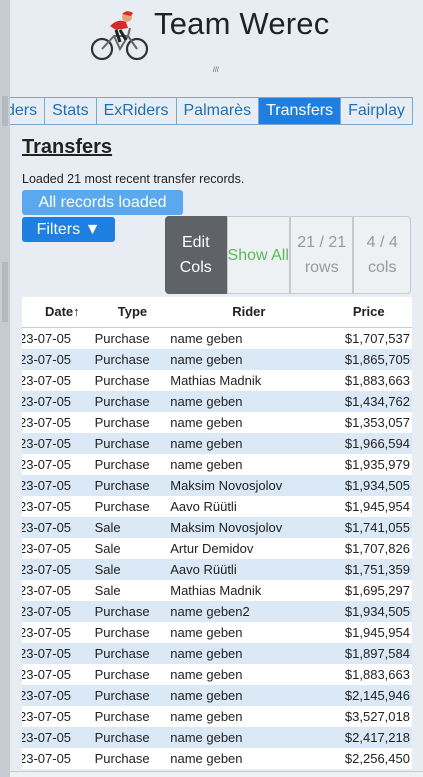 The image size is (423, 777). What do you see at coordinates (28, 111) in the screenshot?
I see `tab-riders: ders` at bounding box center [28, 111].